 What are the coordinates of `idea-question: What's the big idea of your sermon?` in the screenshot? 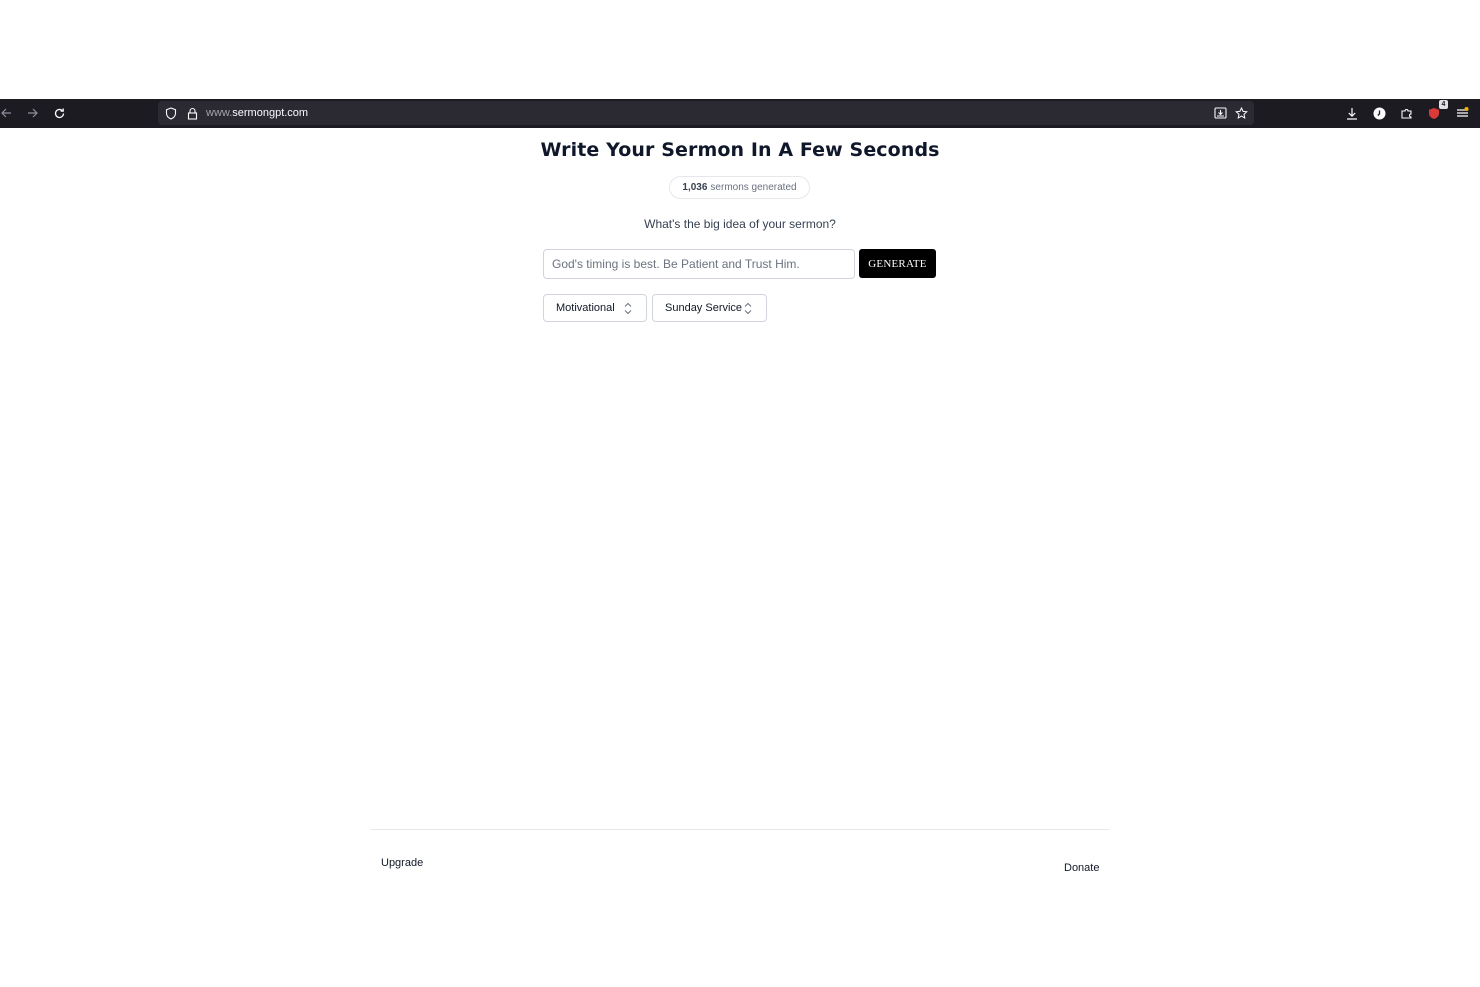 It's located at (740, 224).